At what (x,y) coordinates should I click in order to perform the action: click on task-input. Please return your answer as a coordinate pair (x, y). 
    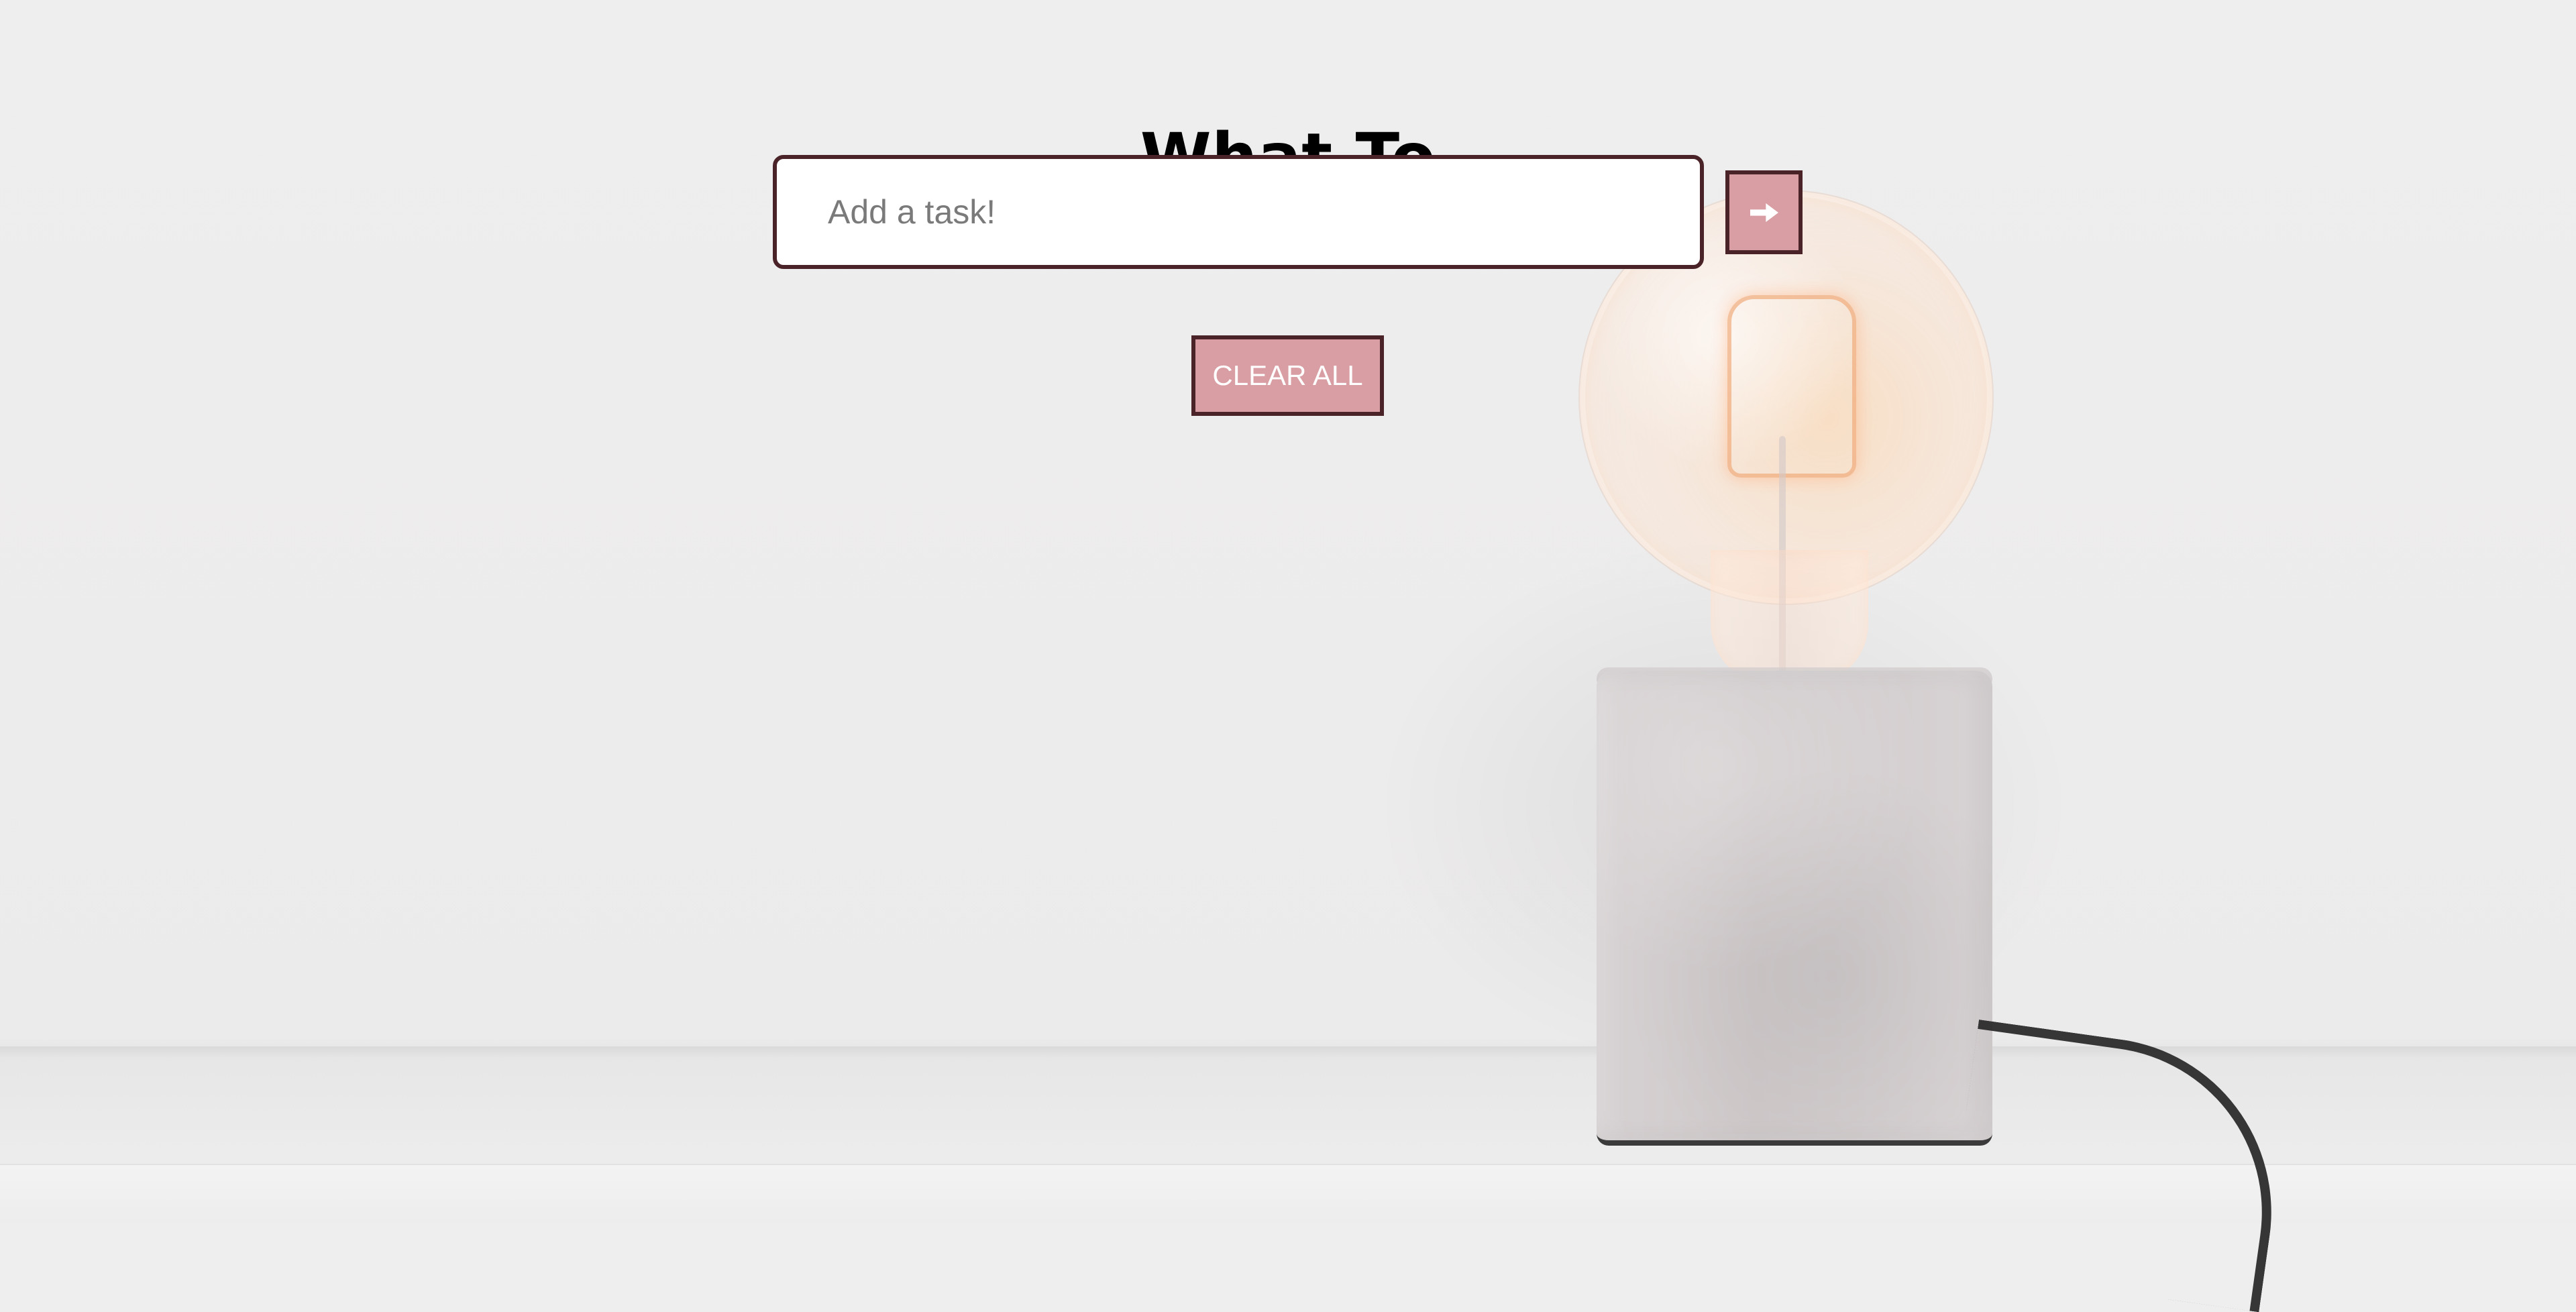
    Looking at the image, I should click on (1238, 212).